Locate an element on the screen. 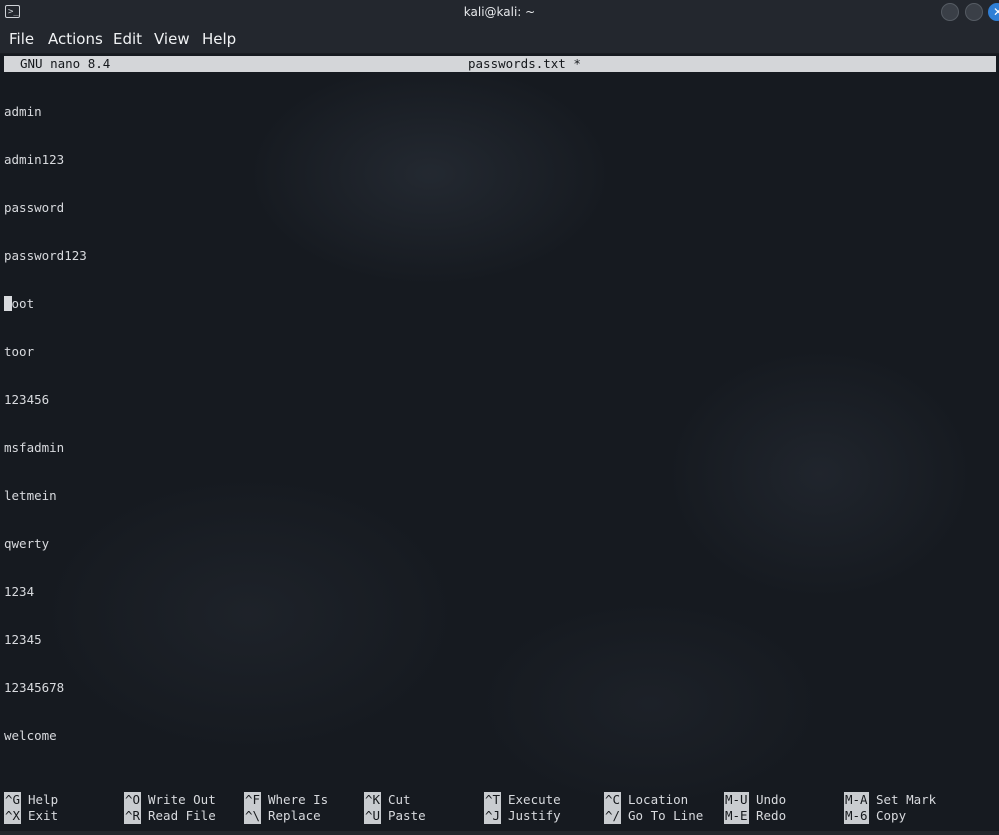  nano-filename: passwords.txt * is located at coordinates (524, 63).